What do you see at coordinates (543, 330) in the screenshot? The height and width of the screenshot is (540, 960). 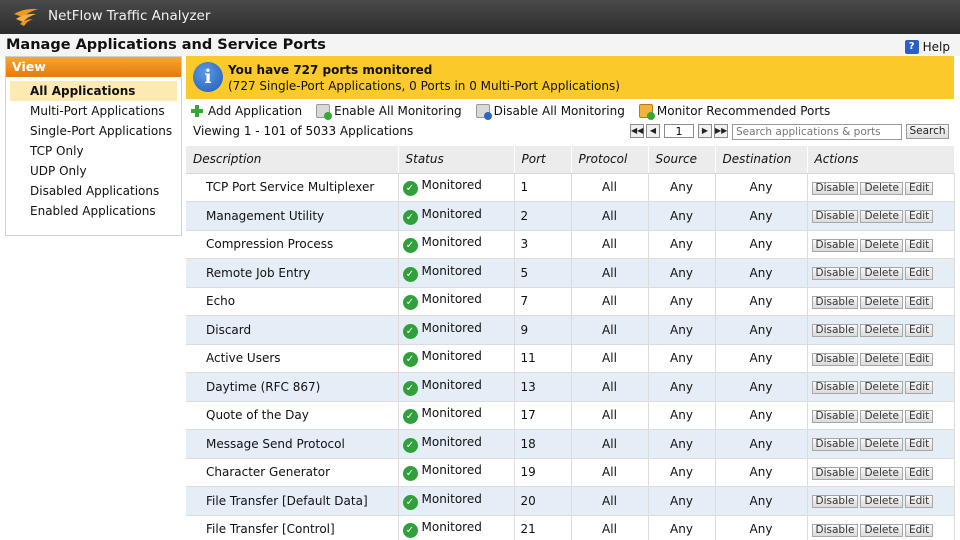 I see `cell-port: 9` at bounding box center [543, 330].